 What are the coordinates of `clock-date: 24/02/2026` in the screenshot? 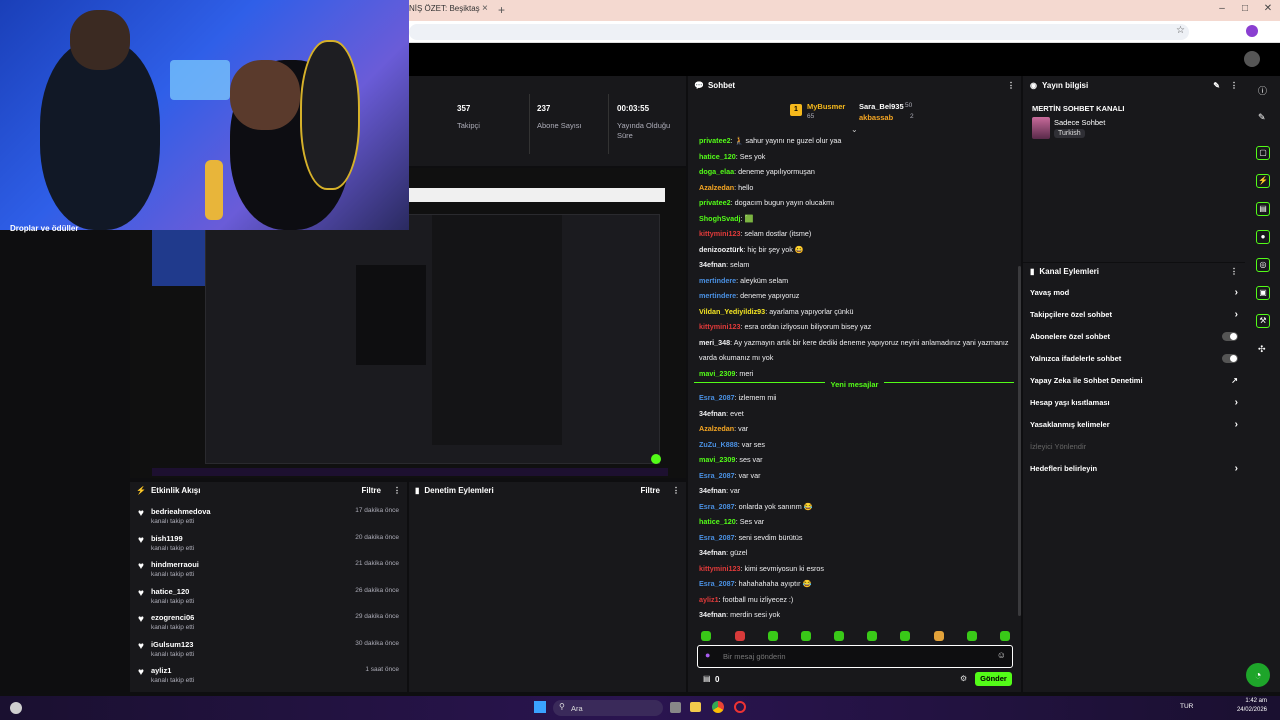 It's located at (1246, 710).